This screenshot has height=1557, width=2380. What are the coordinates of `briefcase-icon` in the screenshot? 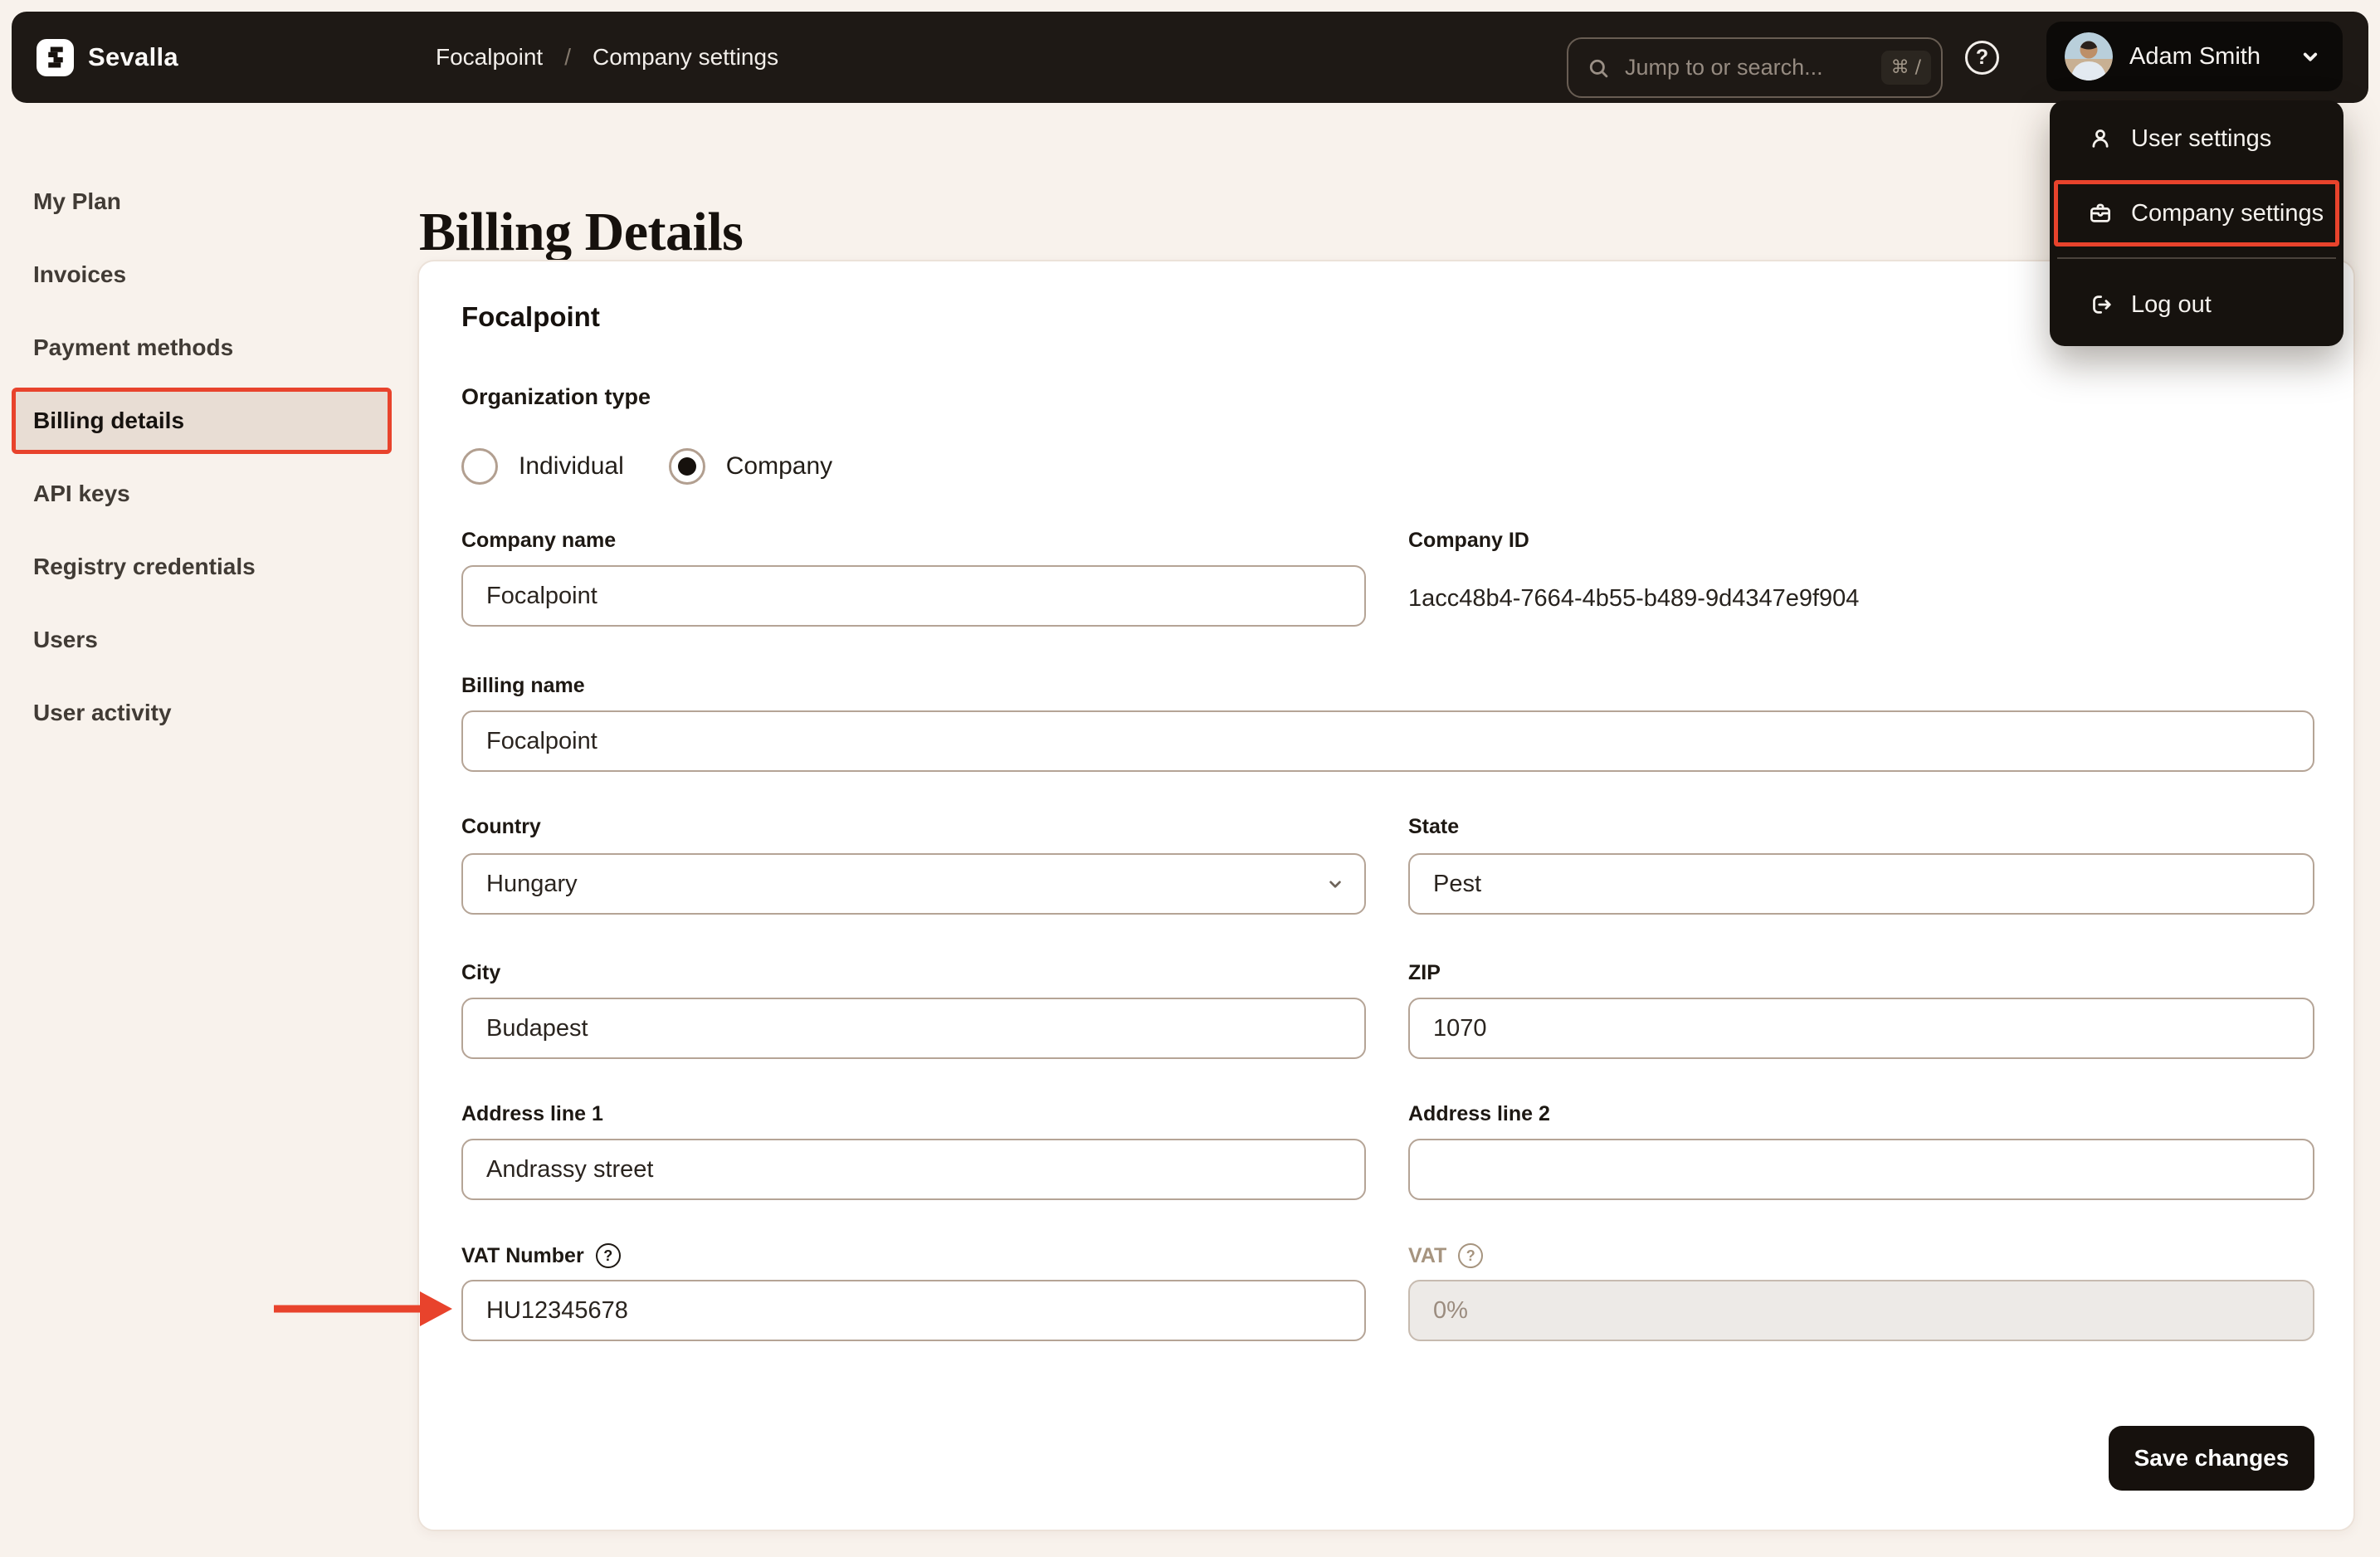 It's located at (2100, 213).